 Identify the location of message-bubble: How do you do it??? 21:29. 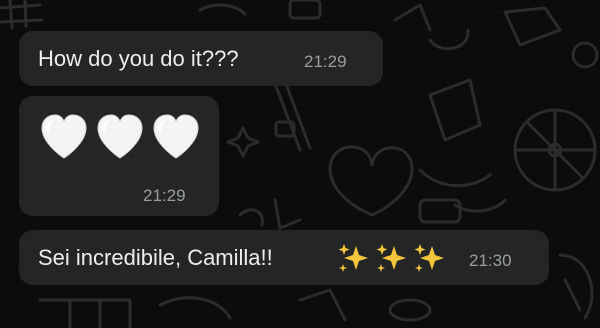
(201, 58).